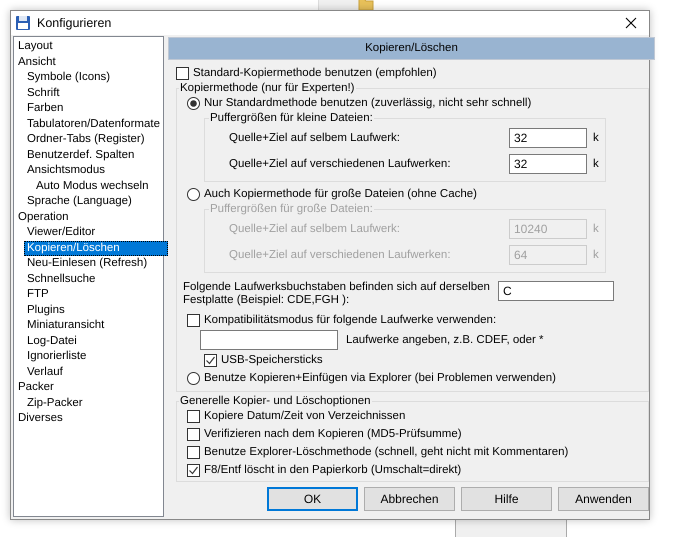 Image resolution: width=674 pixels, height=537 pixels. What do you see at coordinates (86, 264) in the screenshot?
I see `tree-item: Neu-Einlesen (Refresh)` at bounding box center [86, 264].